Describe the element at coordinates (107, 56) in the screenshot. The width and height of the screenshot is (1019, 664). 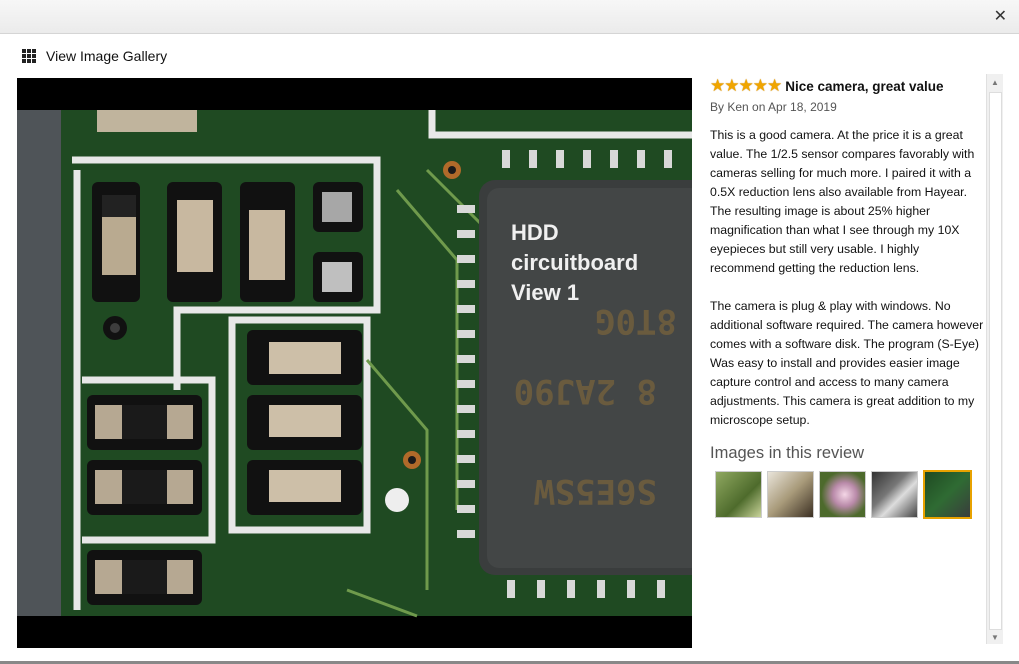
I see `view-image-gallery-label: View Image Gallery` at that location.